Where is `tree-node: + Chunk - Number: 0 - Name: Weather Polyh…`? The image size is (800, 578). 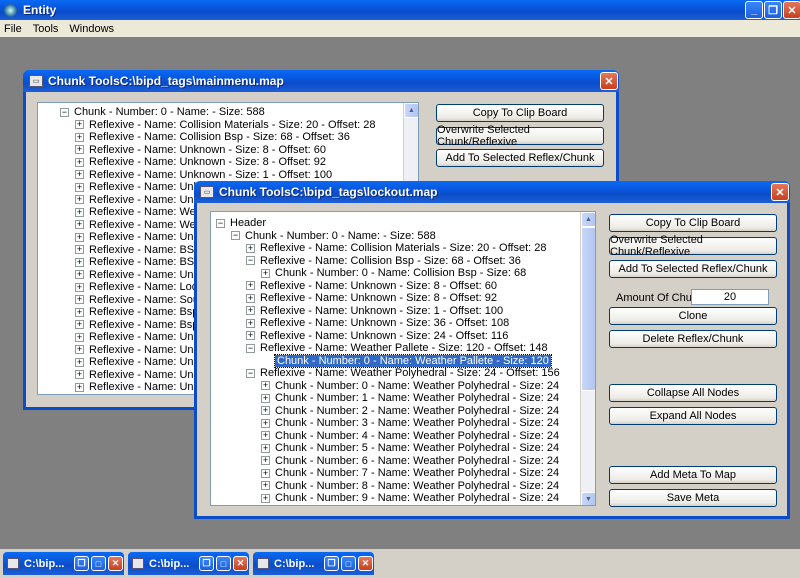
tree-node: + Chunk - Number: 0 - Name: Weather Polyh… is located at coordinates (410, 386).